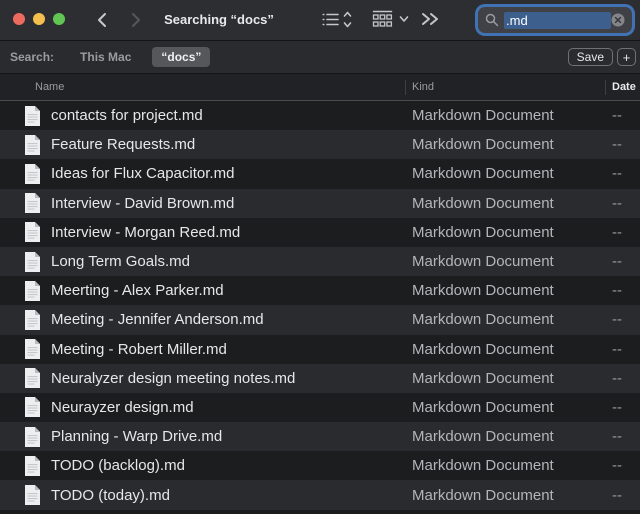 Image resolution: width=640 pixels, height=514 pixels. I want to click on save-search-button: Save, so click(590, 57).